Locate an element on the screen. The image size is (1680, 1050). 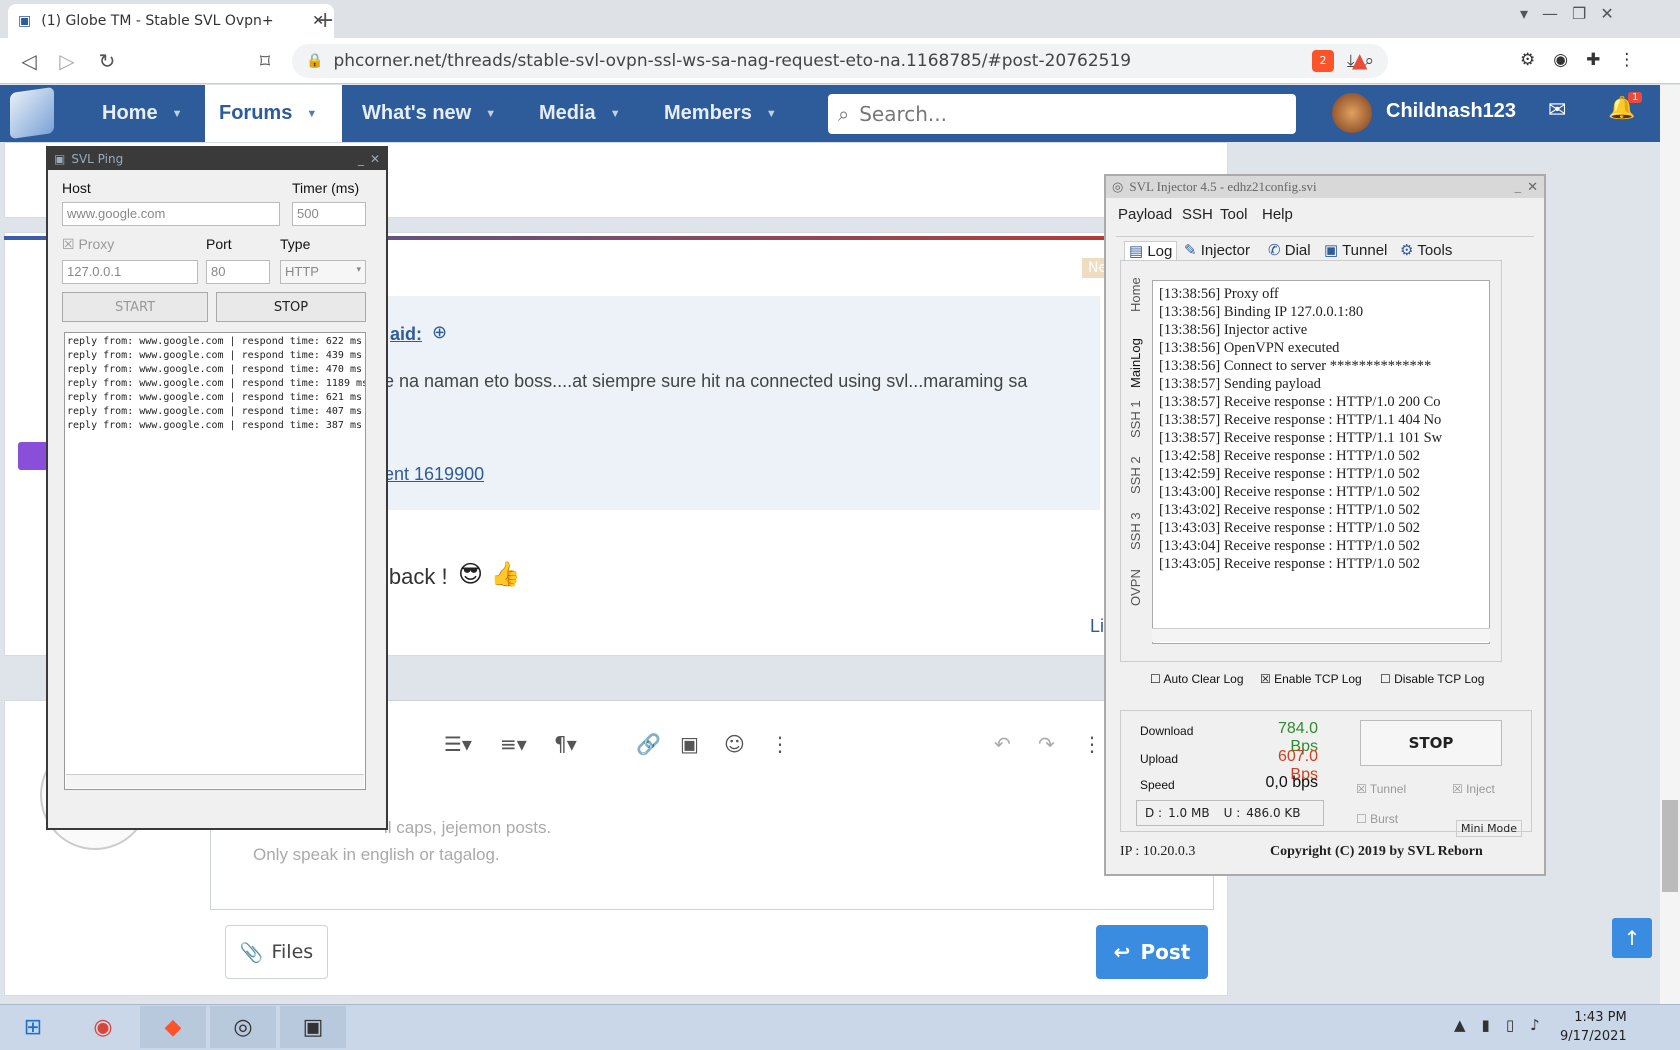
chrome-icon: ◉ is located at coordinates (103, 1027).